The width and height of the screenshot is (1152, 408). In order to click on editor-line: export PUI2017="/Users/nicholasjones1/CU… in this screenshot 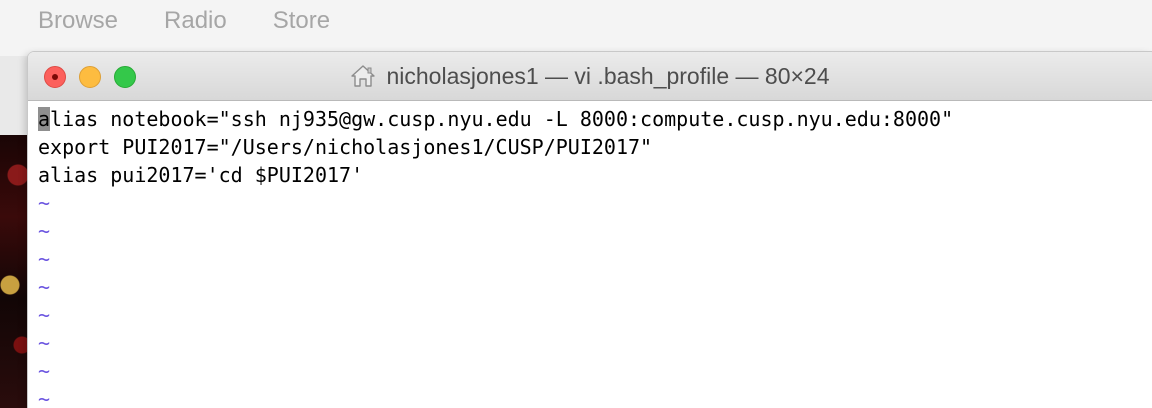, I will do `click(345, 147)`.